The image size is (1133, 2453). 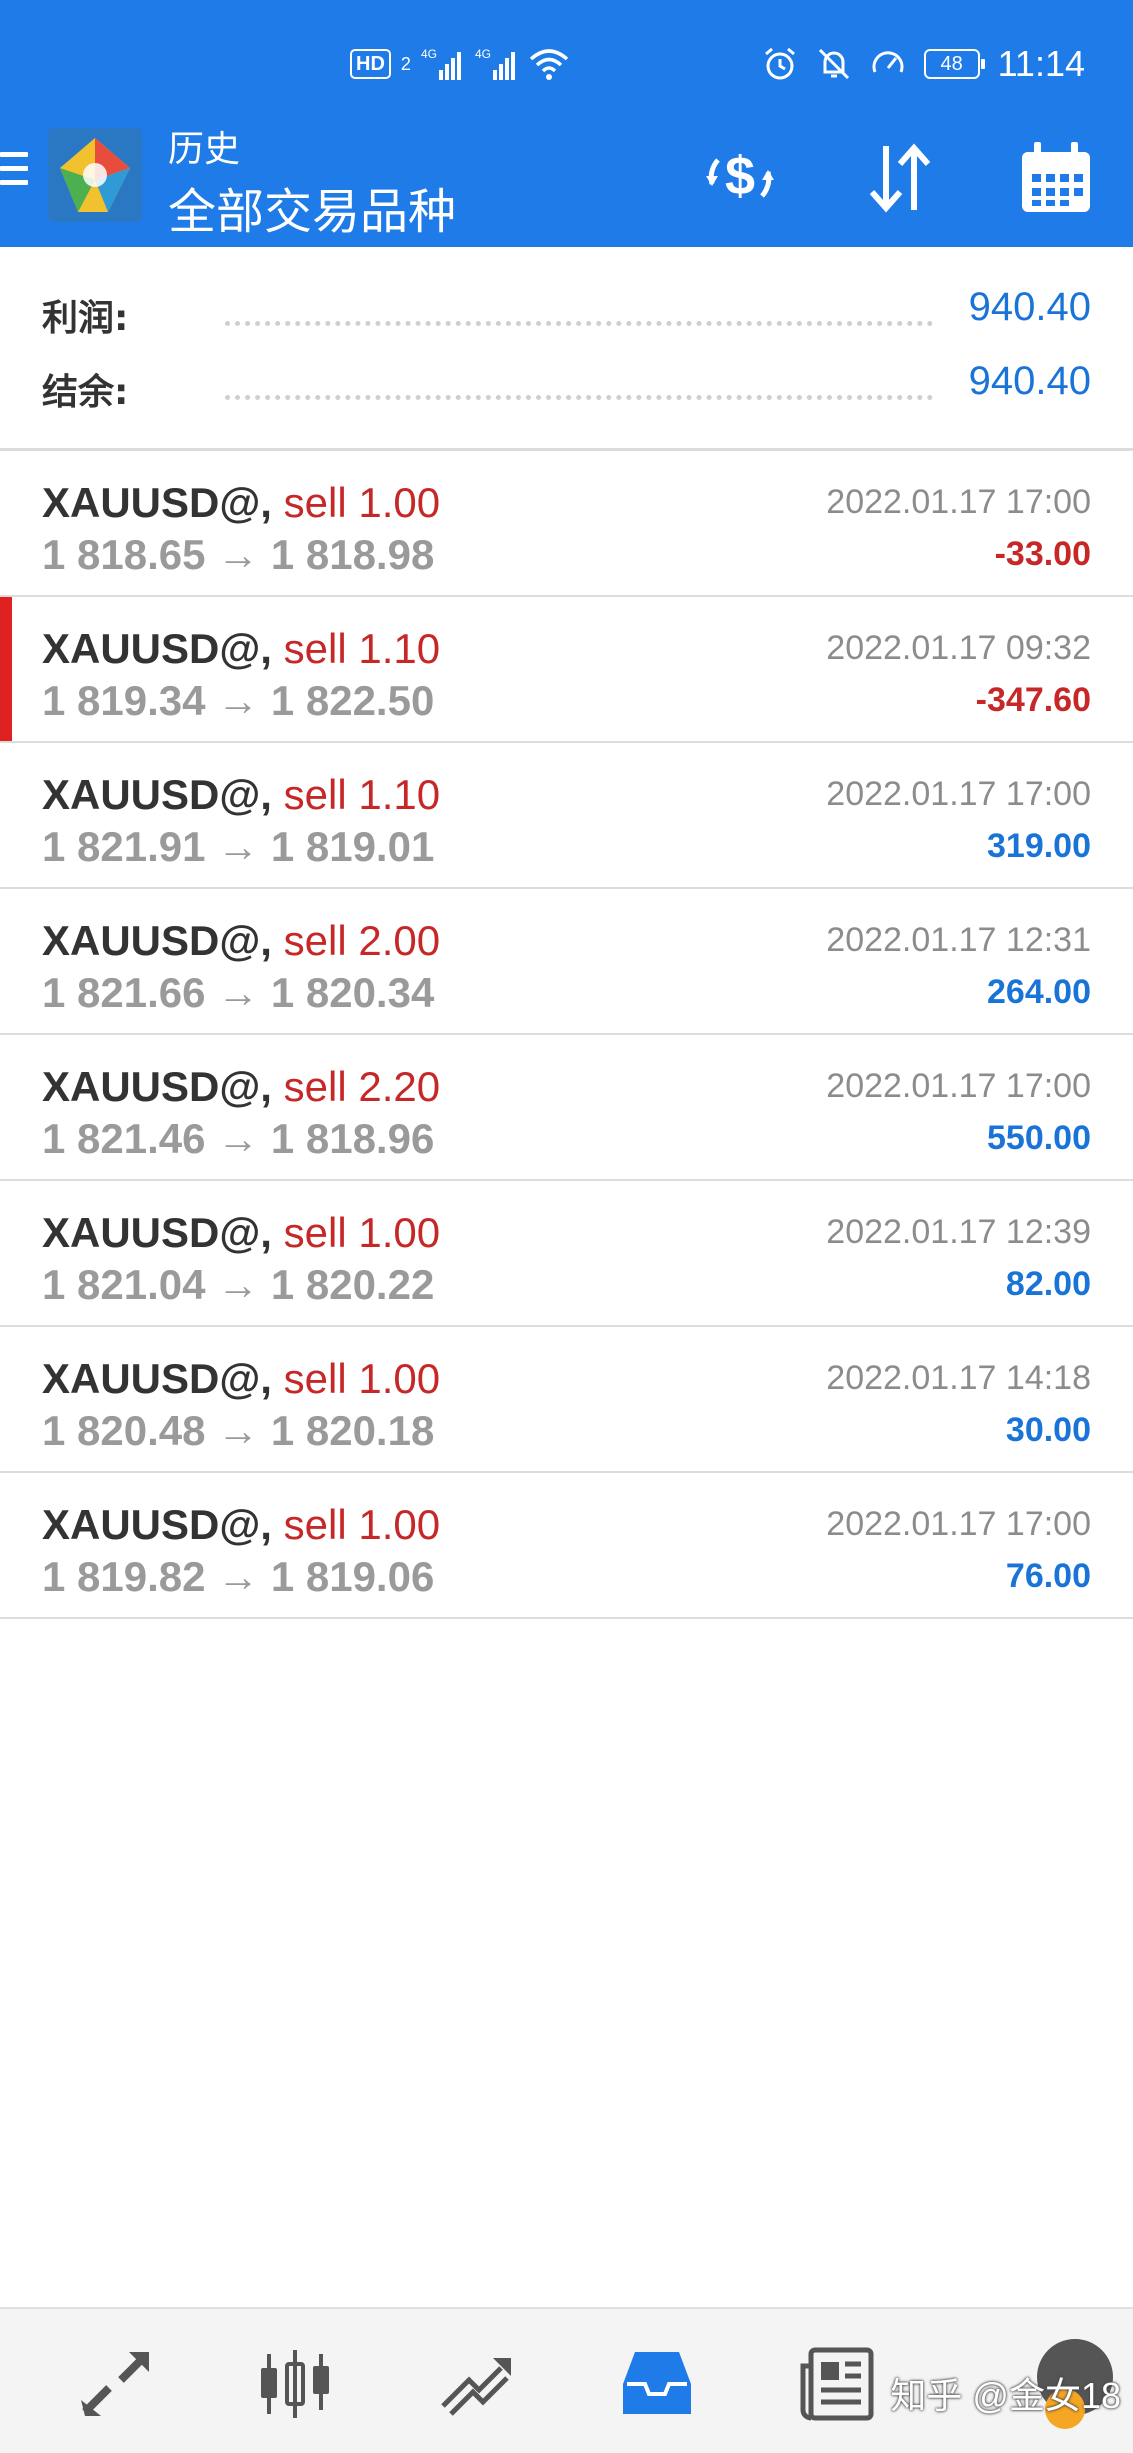 I want to click on battery-icon: 48, so click(x=954, y=64).